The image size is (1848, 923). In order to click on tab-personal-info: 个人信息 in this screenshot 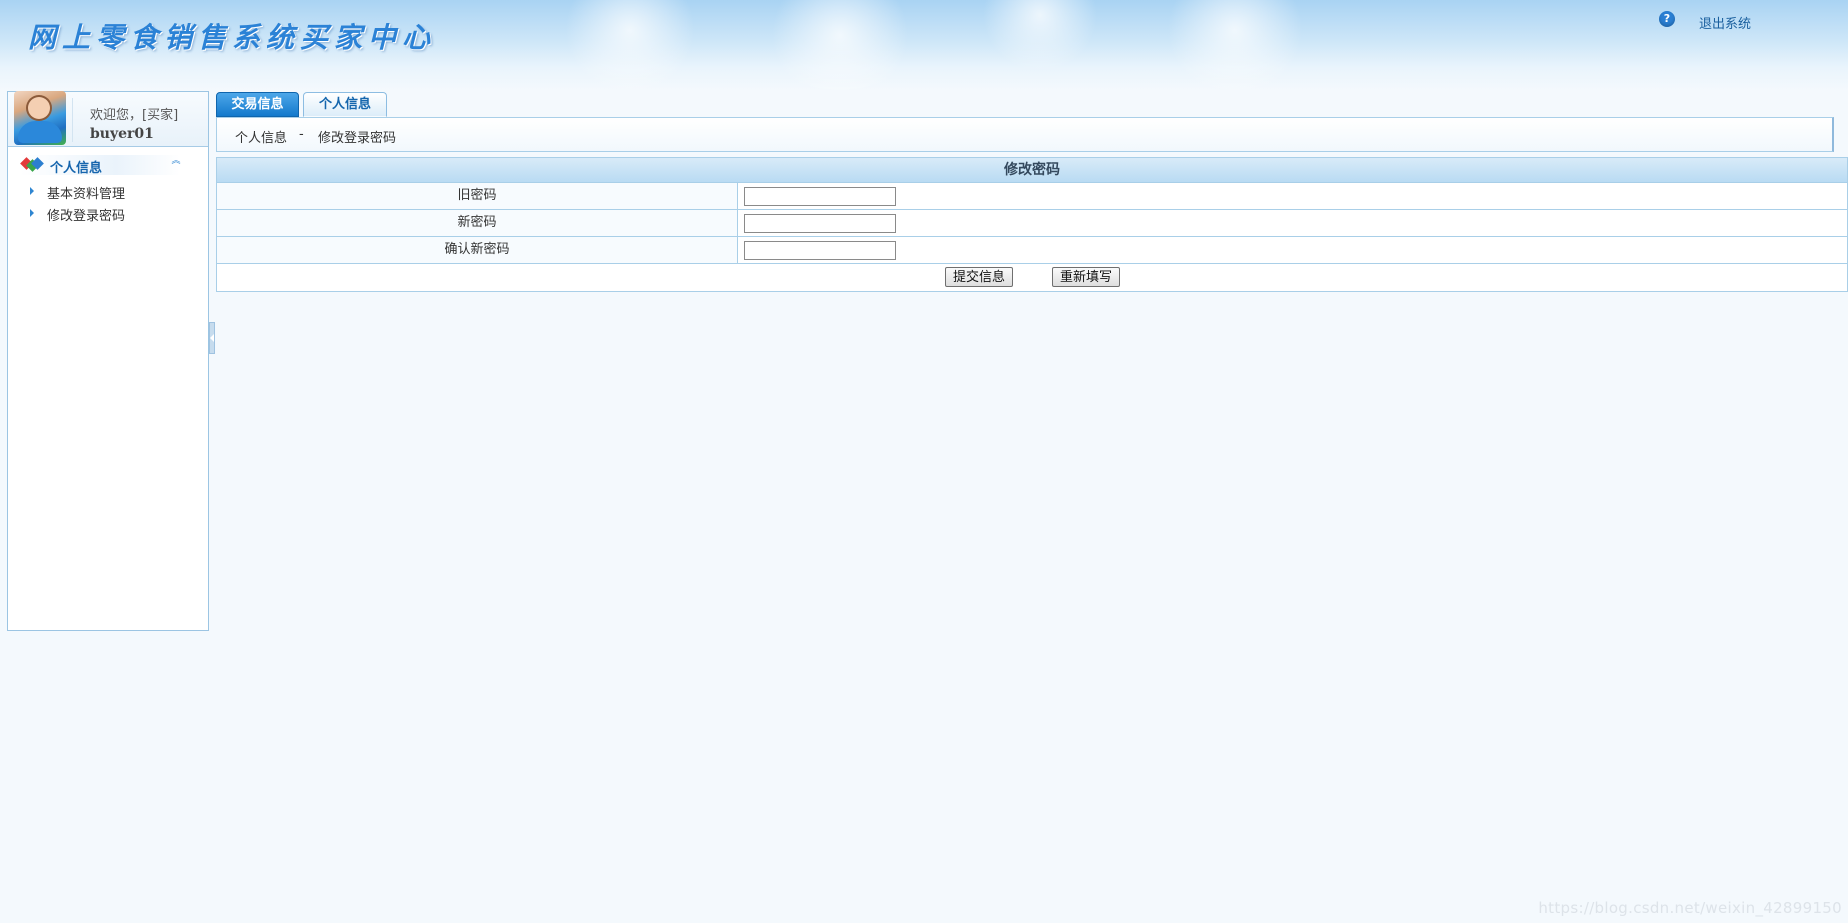, I will do `click(345, 104)`.